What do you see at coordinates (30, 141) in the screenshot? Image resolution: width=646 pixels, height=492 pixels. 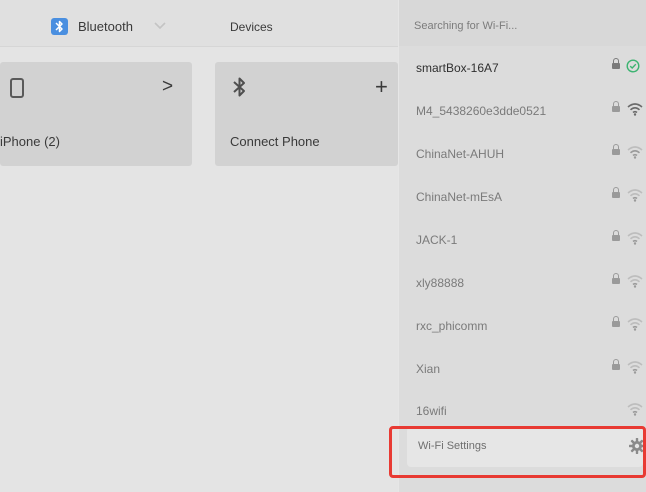 I see `device-card-label: iPhone (2)` at bounding box center [30, 141].